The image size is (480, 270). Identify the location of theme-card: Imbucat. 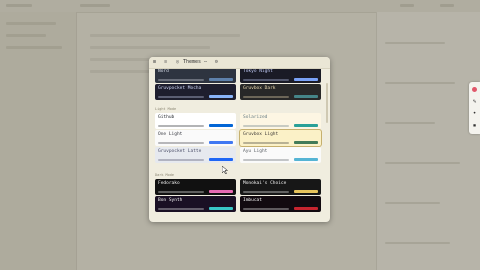
(280, 204).